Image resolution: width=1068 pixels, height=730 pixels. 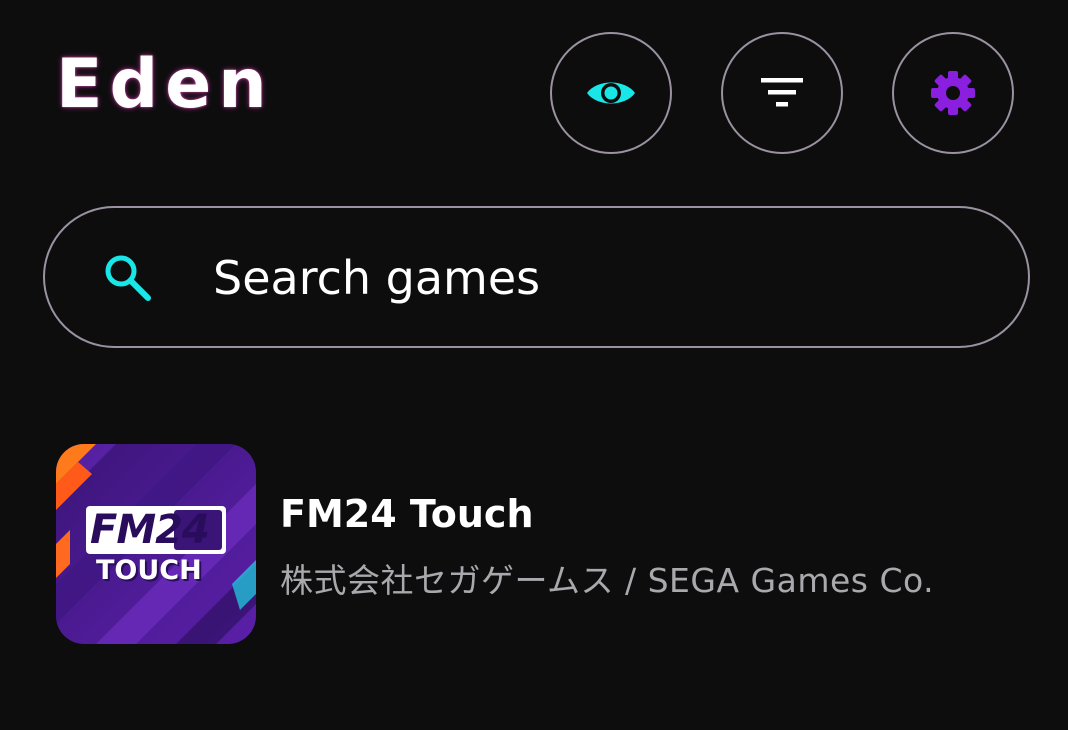 I want to click on search-input, so click(x=593, y=278).